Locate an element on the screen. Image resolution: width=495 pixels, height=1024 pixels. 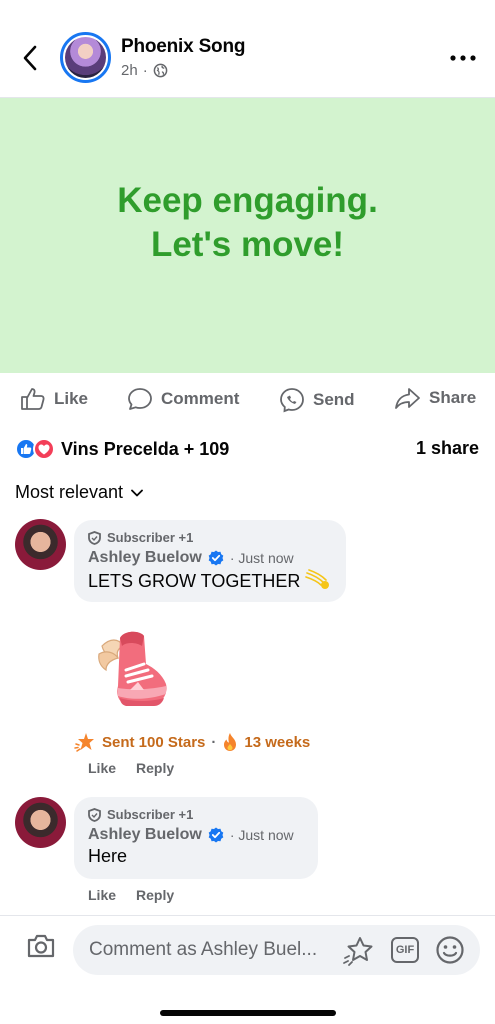
share-button: Share is located at coordinates (435, 398).